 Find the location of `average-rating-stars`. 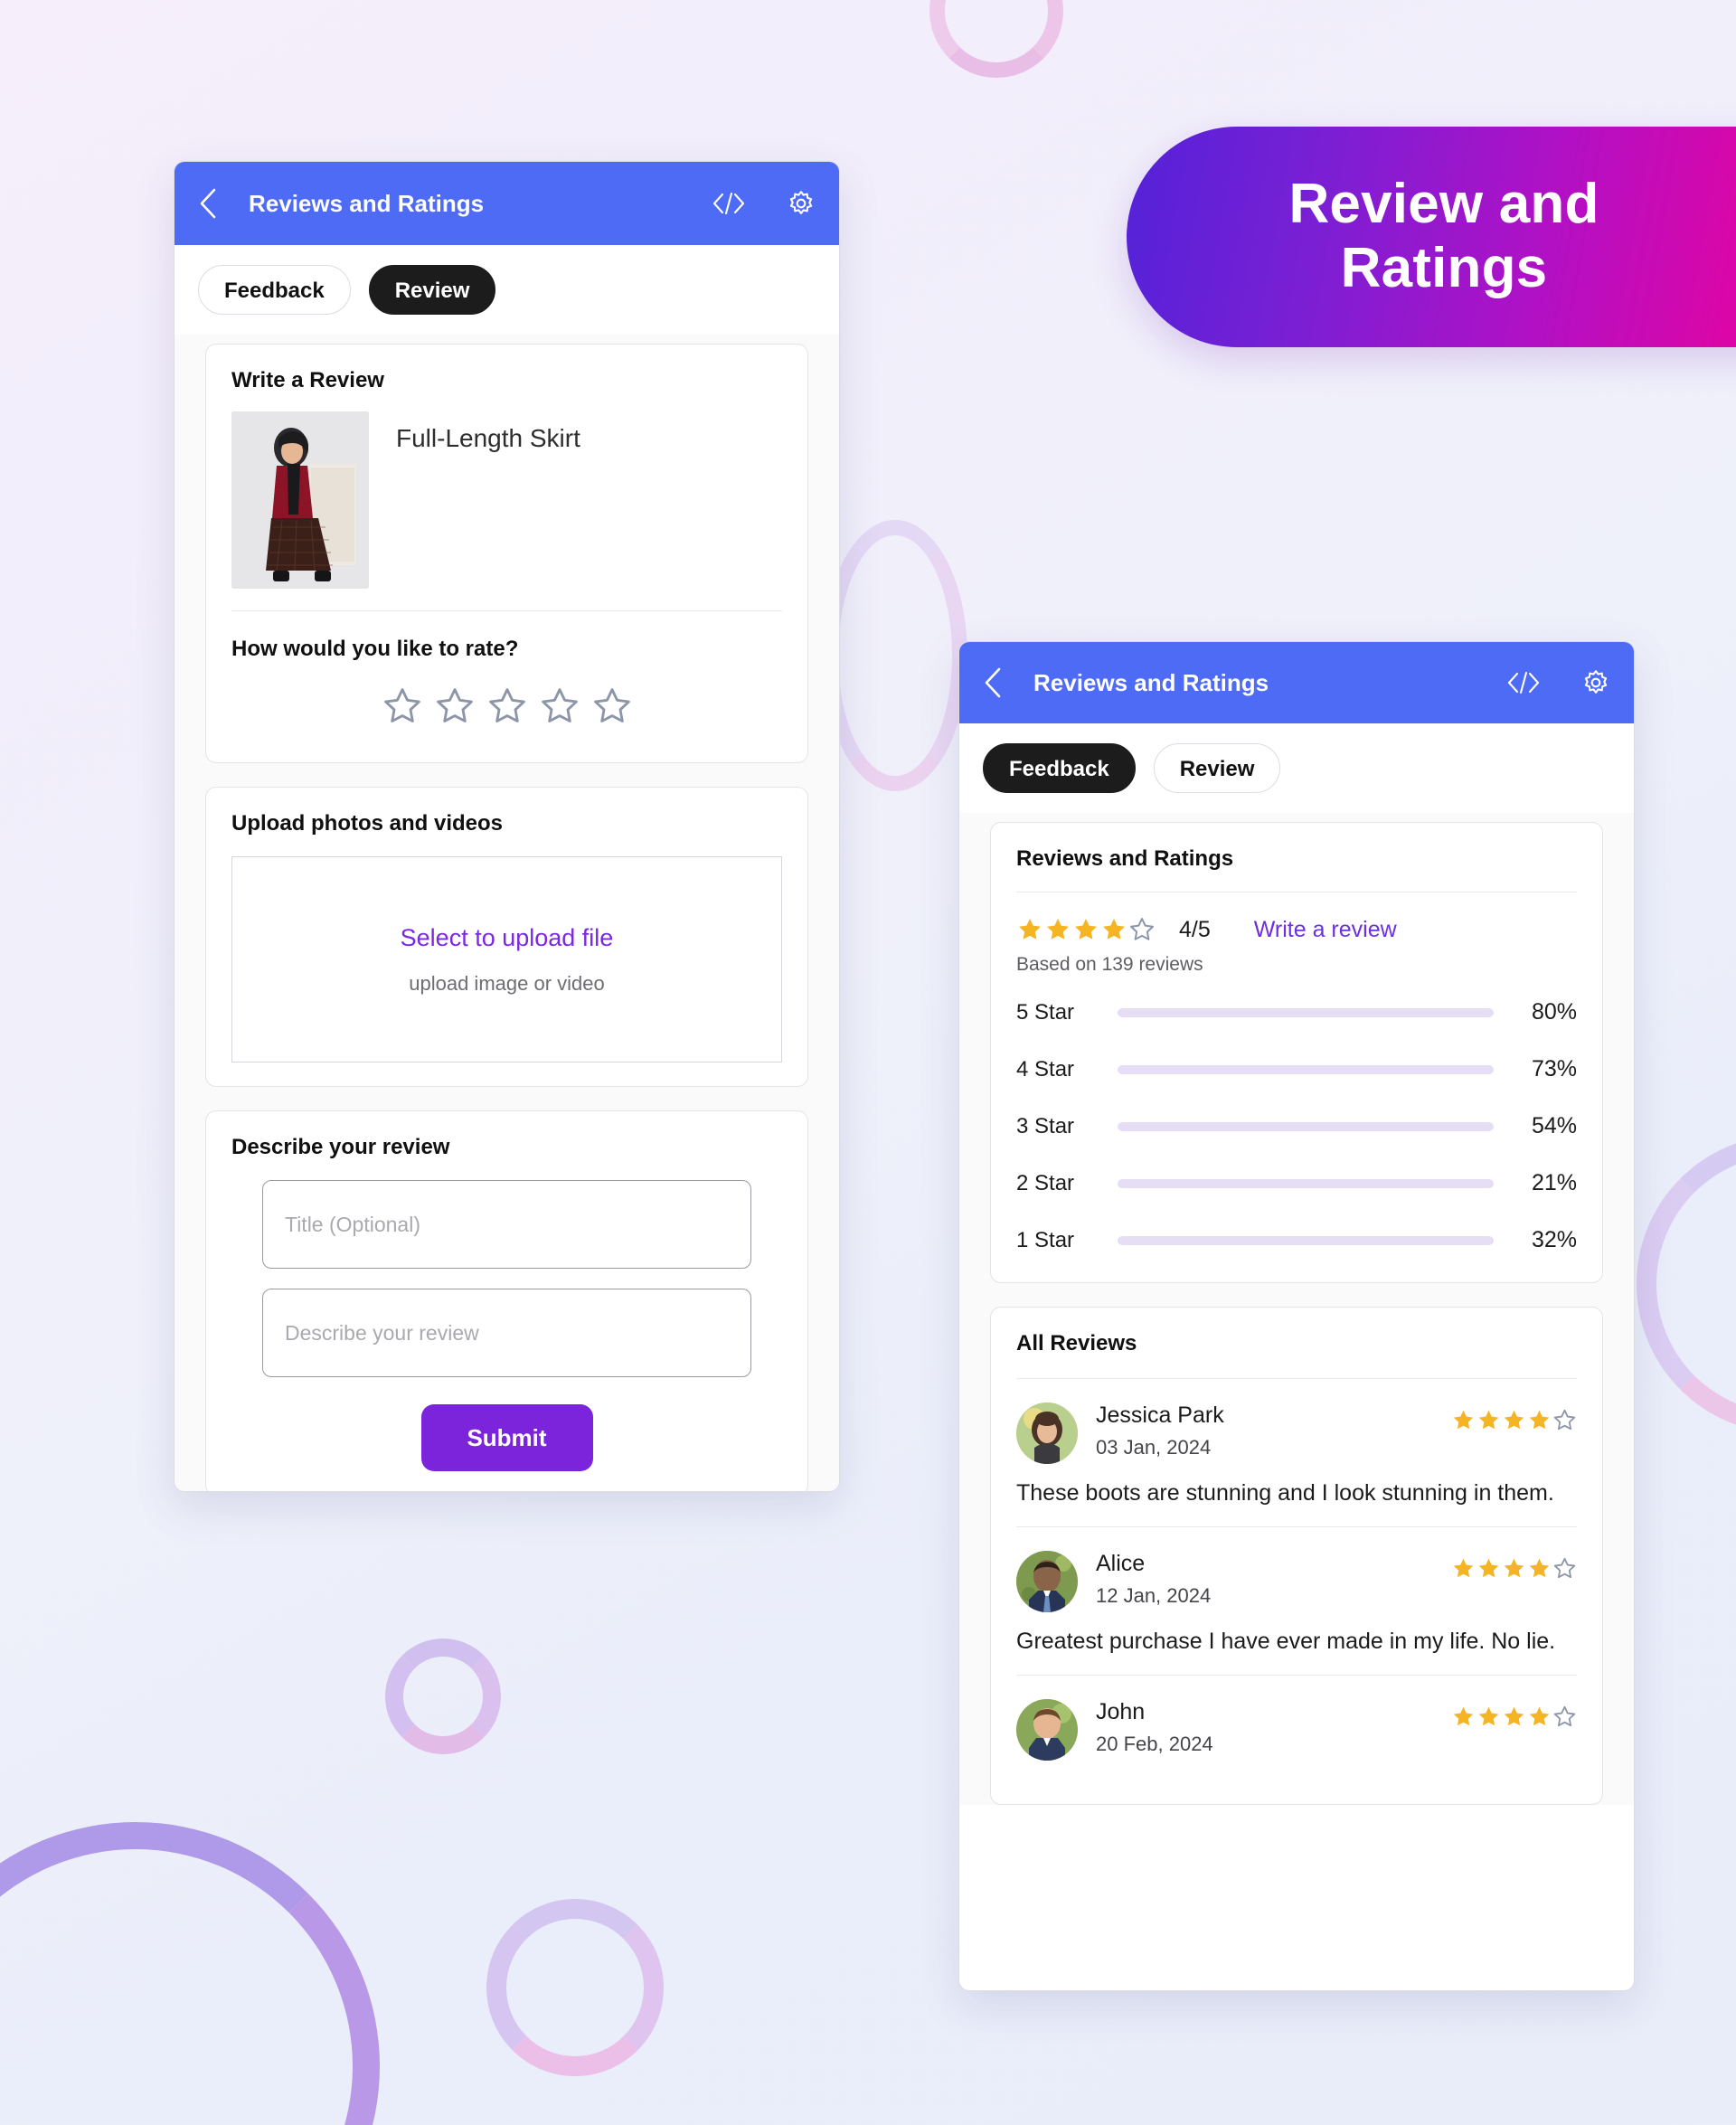

average-rating-stars is located at coordinates (1086, 930).